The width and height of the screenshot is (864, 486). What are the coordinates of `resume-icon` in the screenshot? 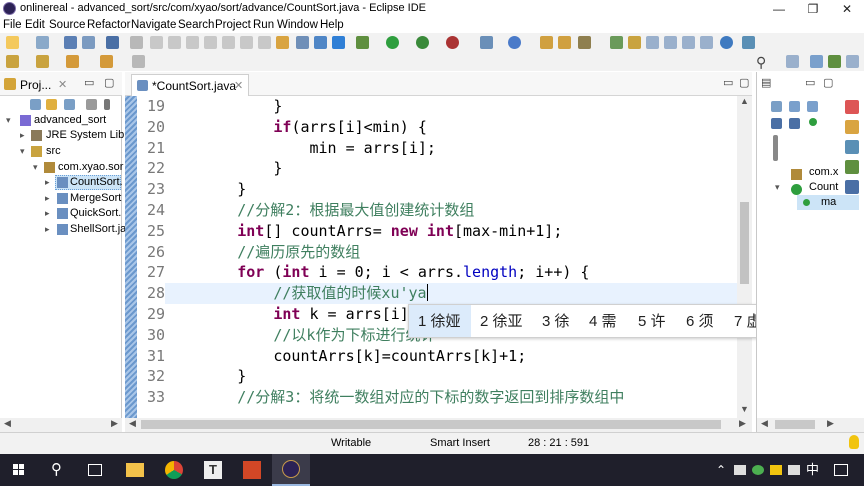 It's located at (156, 42).